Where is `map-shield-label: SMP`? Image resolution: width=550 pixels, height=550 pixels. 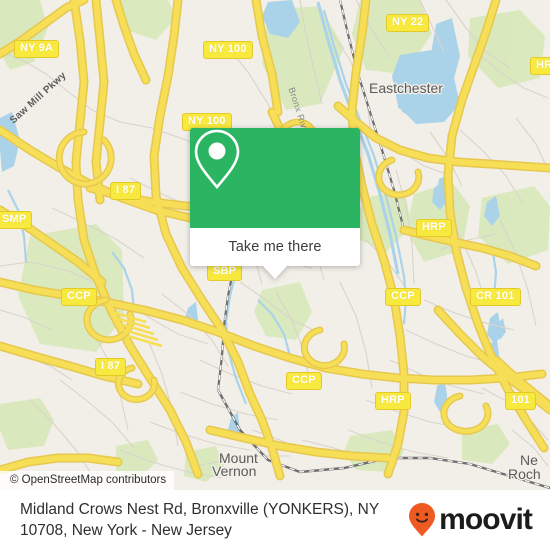 map-shield-label: SMP is located at coordinates (16, 220).